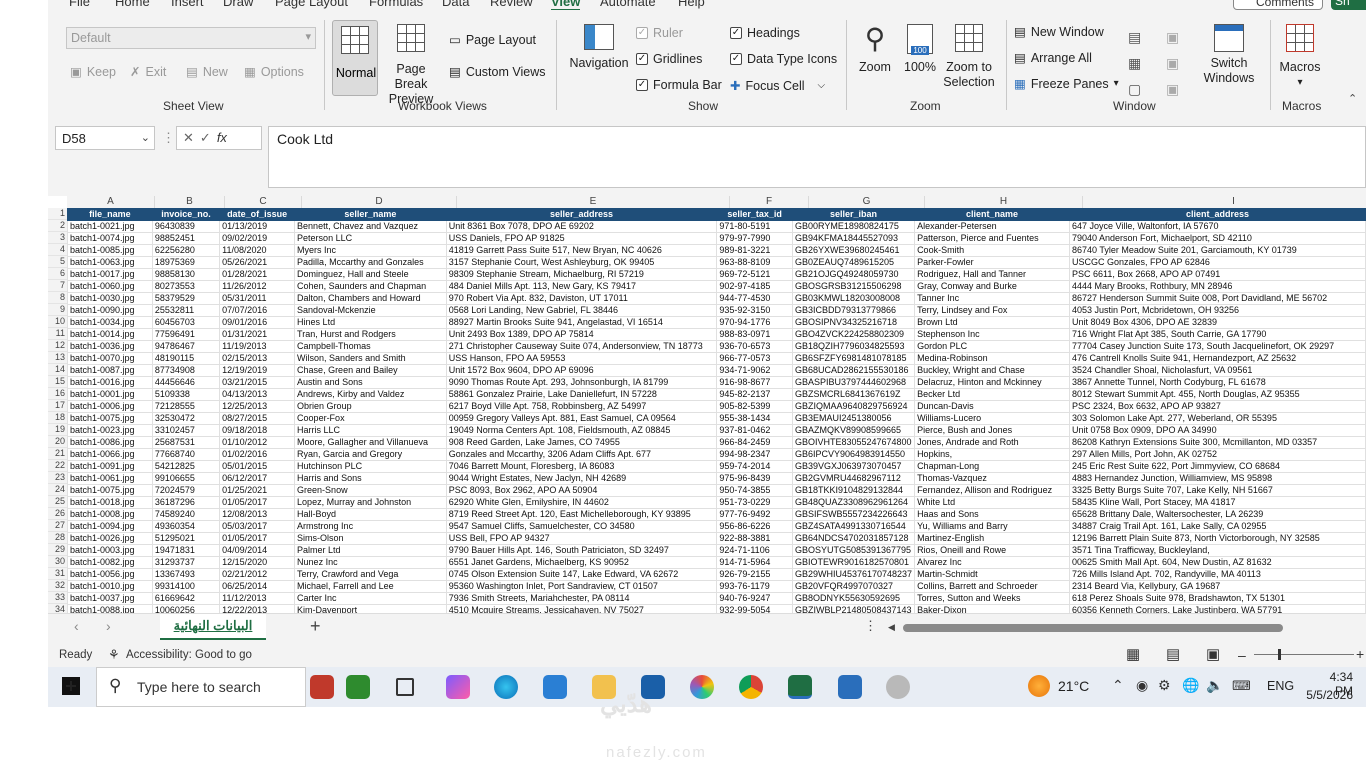  What do you see at coordinates (186, 370) in the screenshot?
I see `table-cell: 87734908` at bounding box center [186, 370].